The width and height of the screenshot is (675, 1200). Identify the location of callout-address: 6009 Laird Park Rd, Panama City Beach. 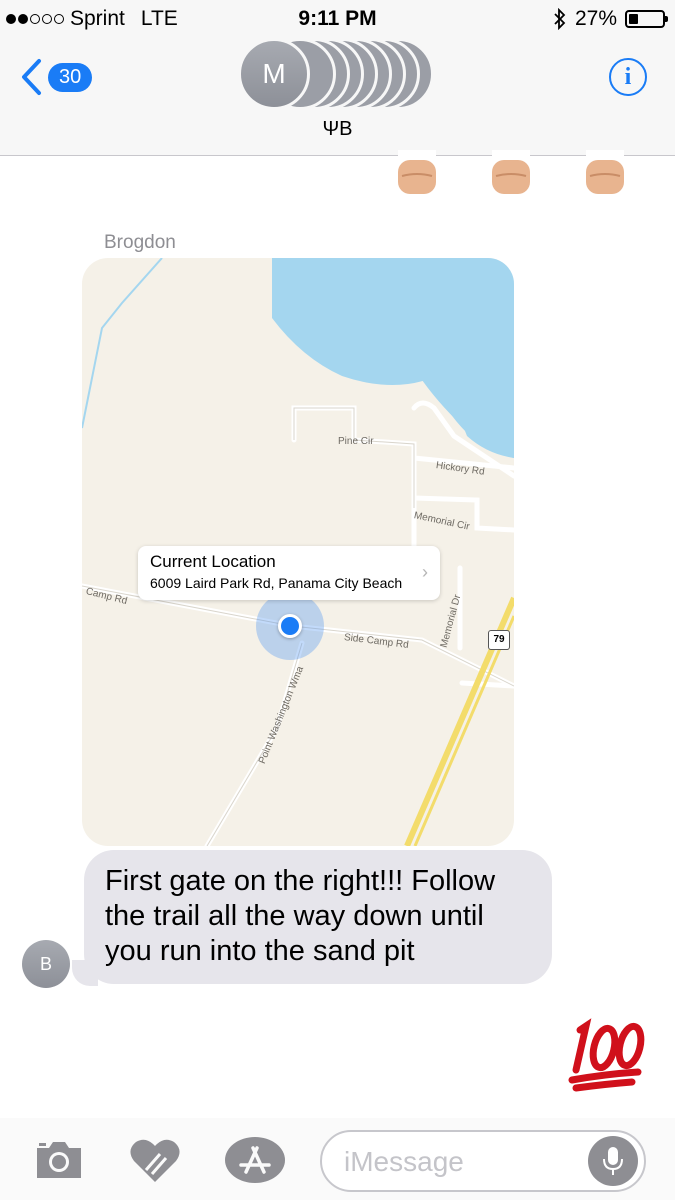
(276, 583).